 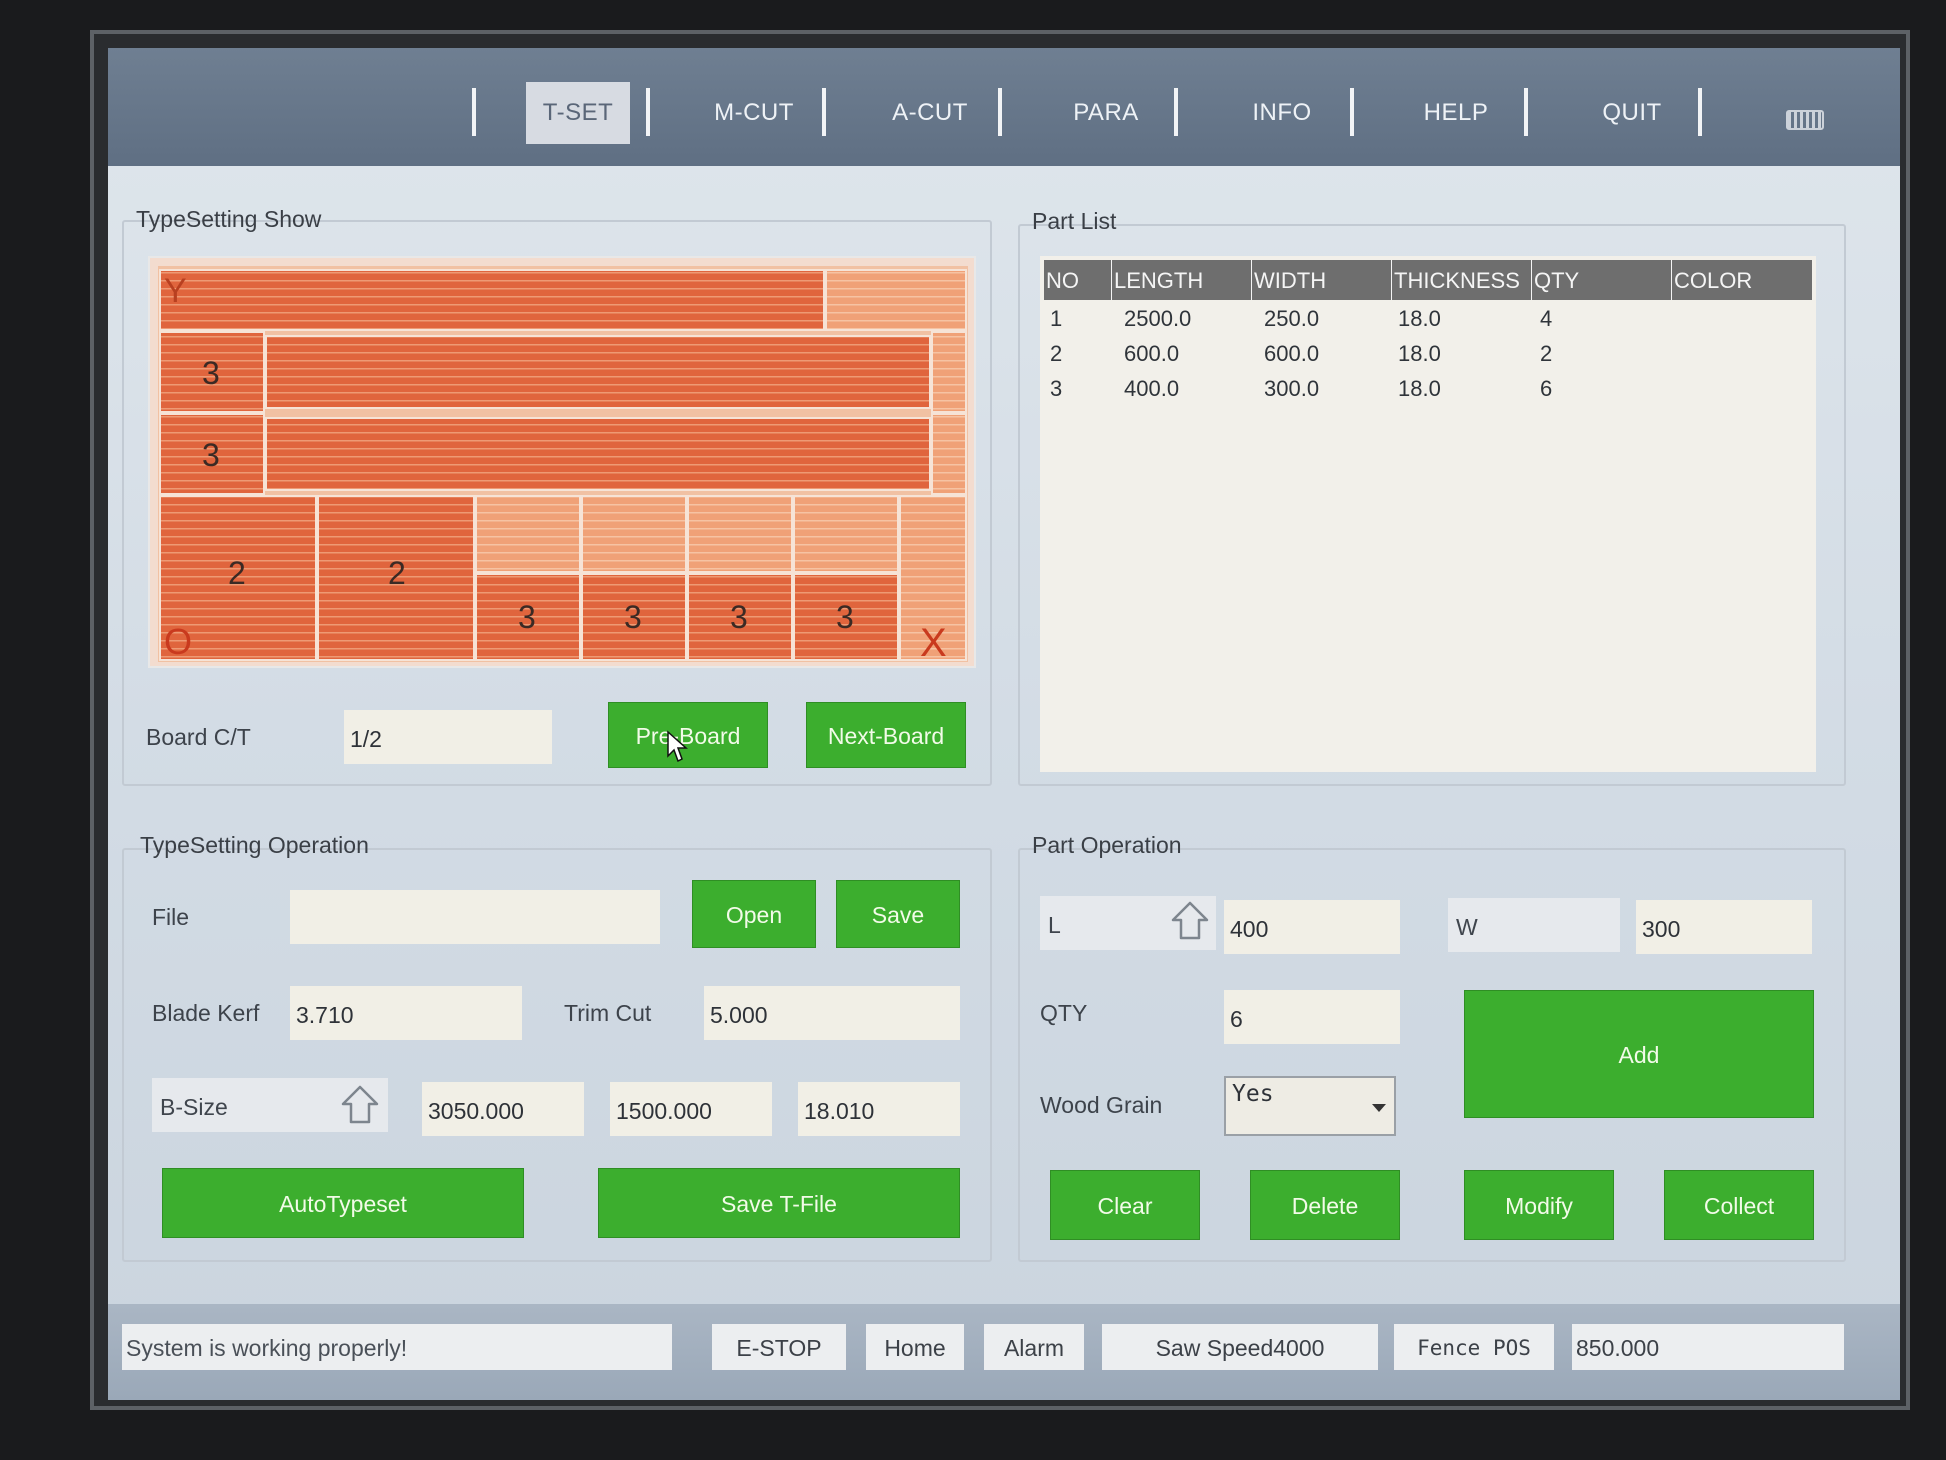 What do you see at coordinates (1539, 1205) in the screenshot?
I see `modify-button: Modify` at bounding box center [1539, 1205].